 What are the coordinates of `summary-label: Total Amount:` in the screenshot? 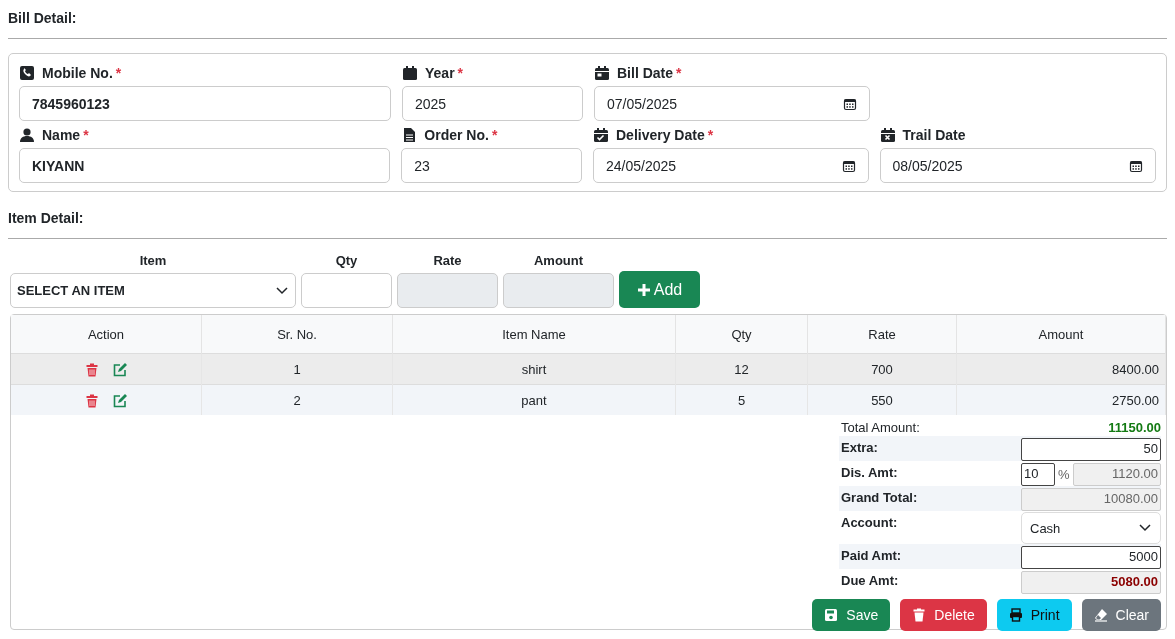 It's located at (880, 427).